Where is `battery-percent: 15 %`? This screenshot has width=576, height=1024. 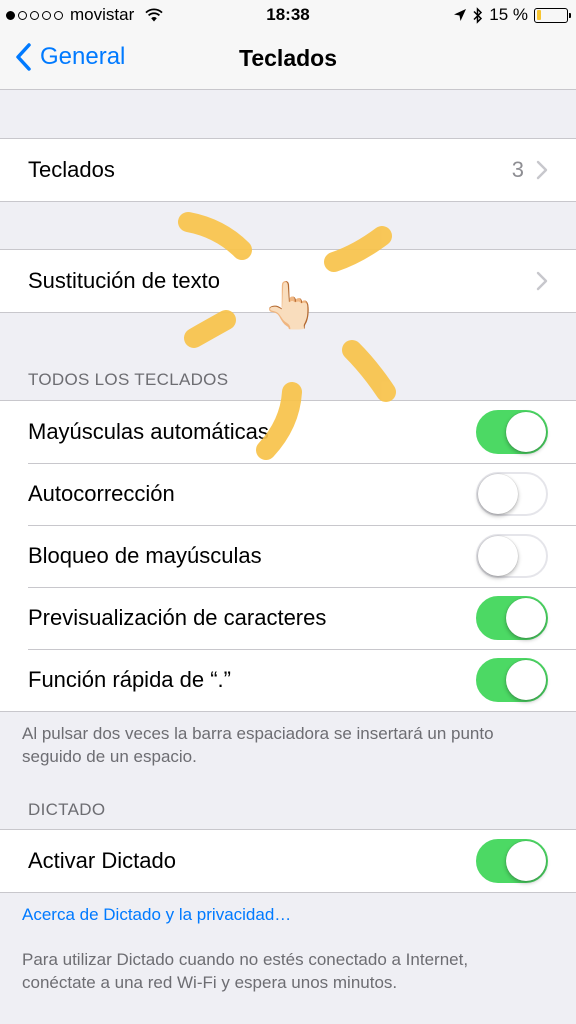 battery-percent: 15 % is located at coordinates (508, 14).